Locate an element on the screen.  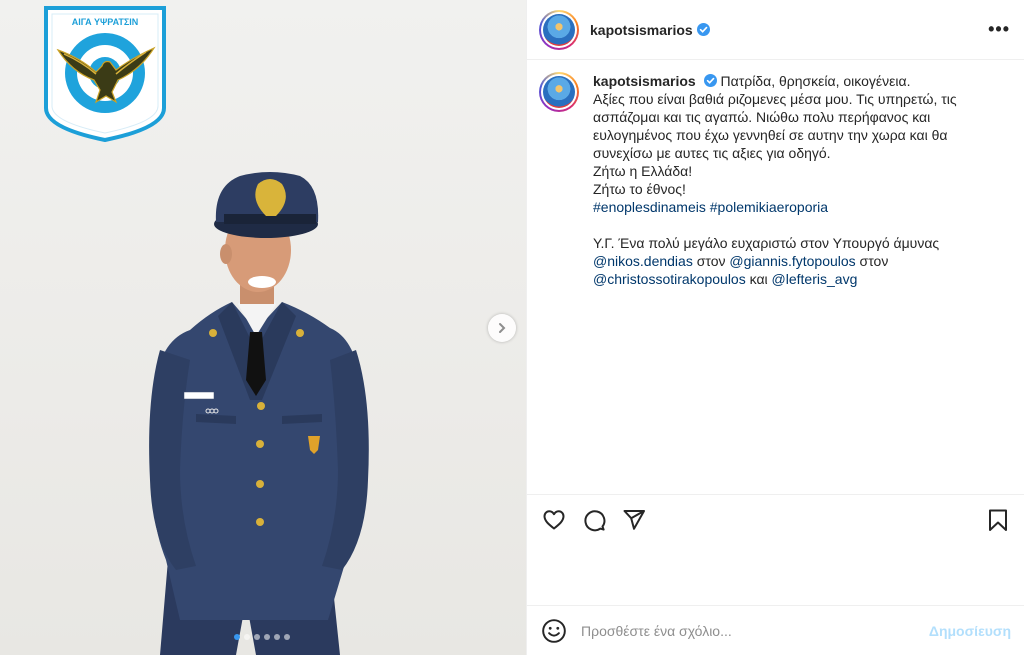
chevron-right-icon is located at coordinates (502, 328).